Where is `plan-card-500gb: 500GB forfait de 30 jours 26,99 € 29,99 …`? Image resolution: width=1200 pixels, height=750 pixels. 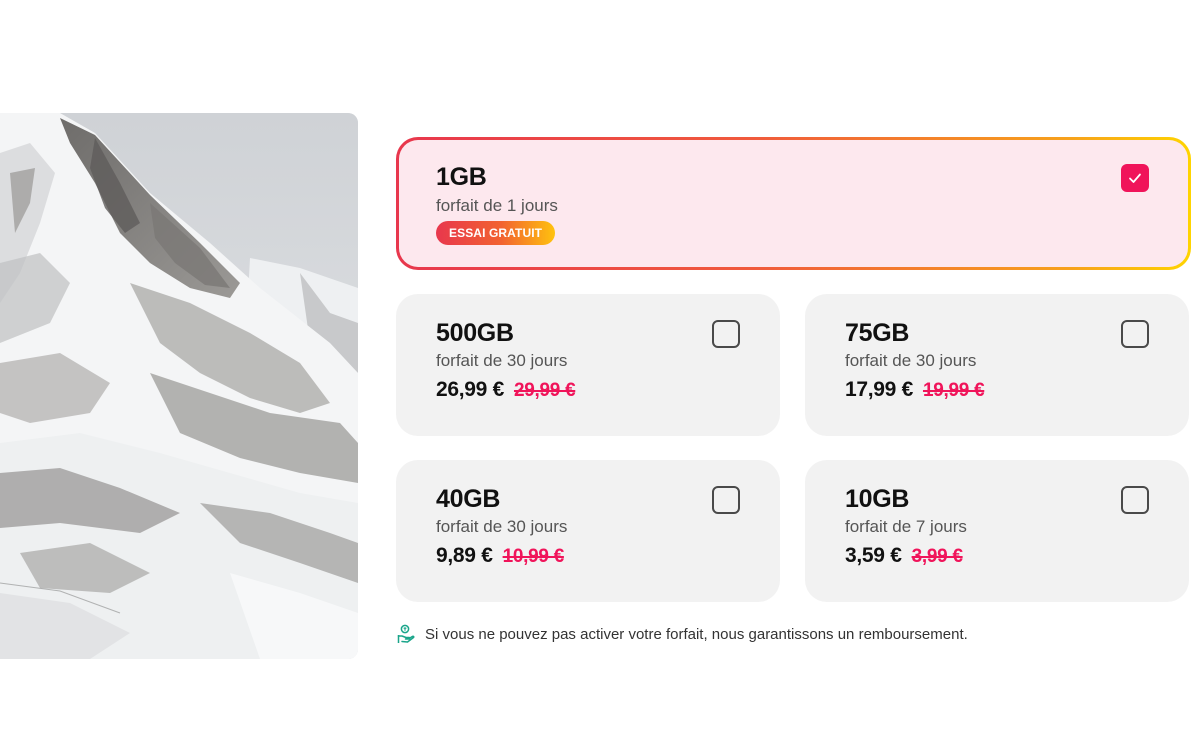 plan-card-500gb: 500GB forfait de 30 jours 26,99 € 29,99 … is located at coordinates (588, 365).